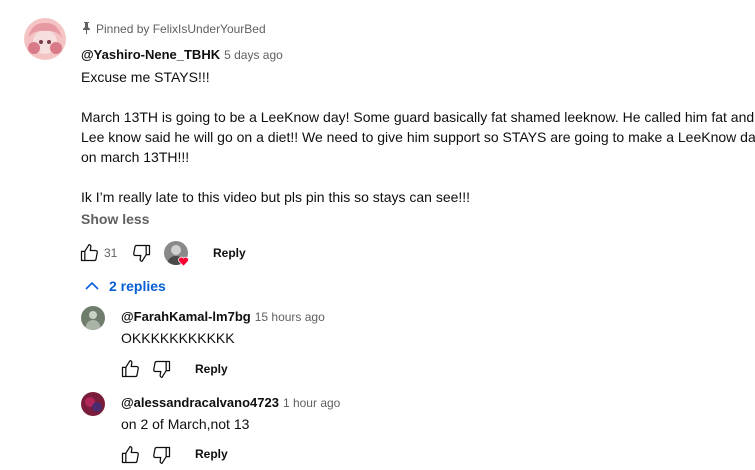 This screenshot has height=470, width=755. Describe the element at coordinates (311, 403) in the screenshot. I see `reply-time: 1 hour ago` at that location.